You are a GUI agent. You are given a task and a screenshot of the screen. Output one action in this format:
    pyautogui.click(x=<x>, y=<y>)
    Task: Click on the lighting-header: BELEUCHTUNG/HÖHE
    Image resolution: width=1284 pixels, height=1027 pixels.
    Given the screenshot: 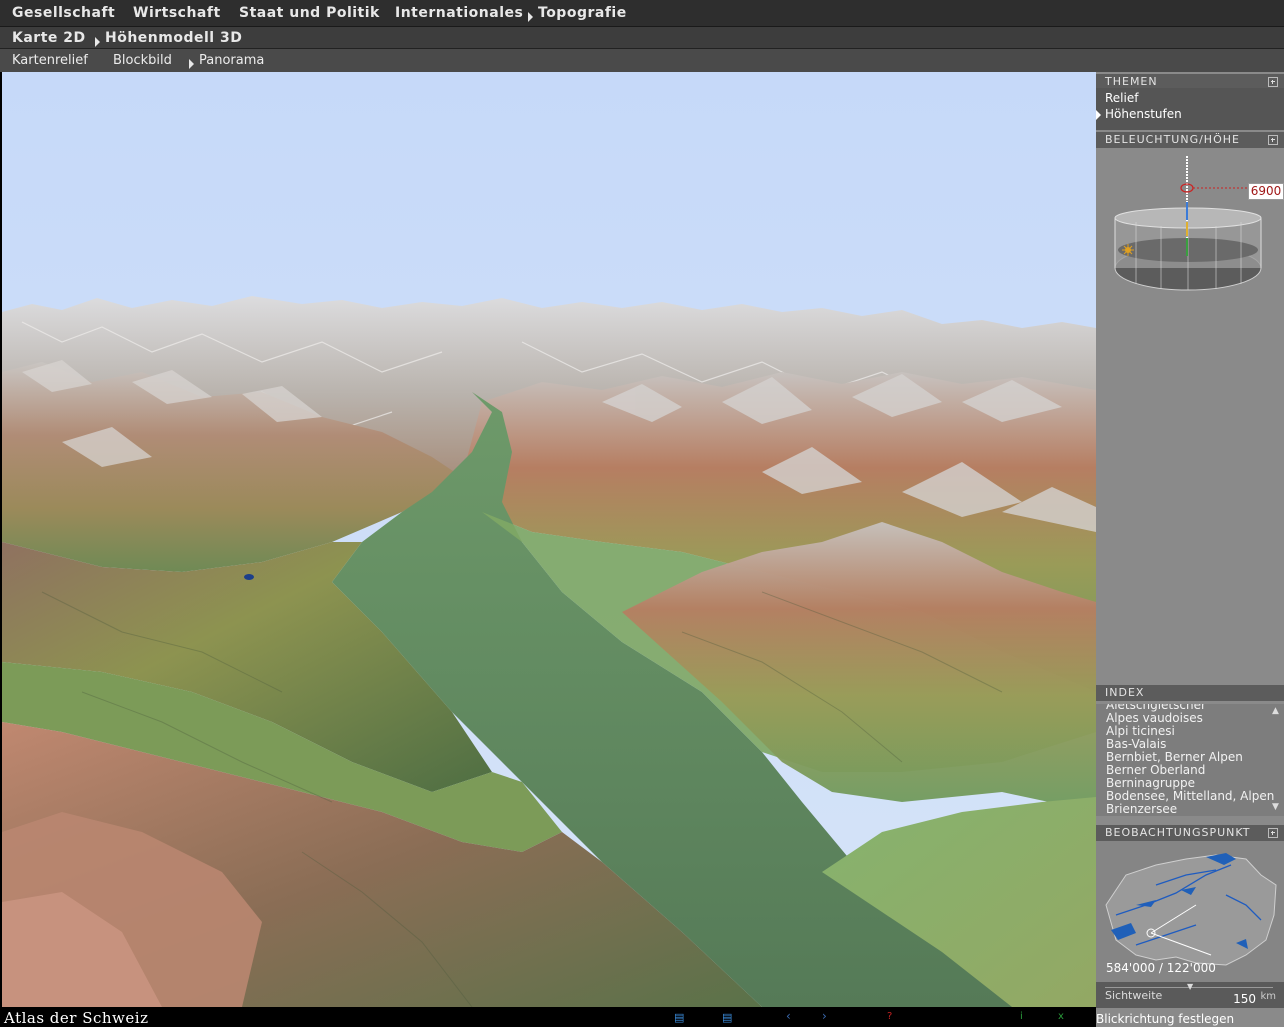 What is the action you would take?
    pyautogui.click(x=1190, y=140)
    